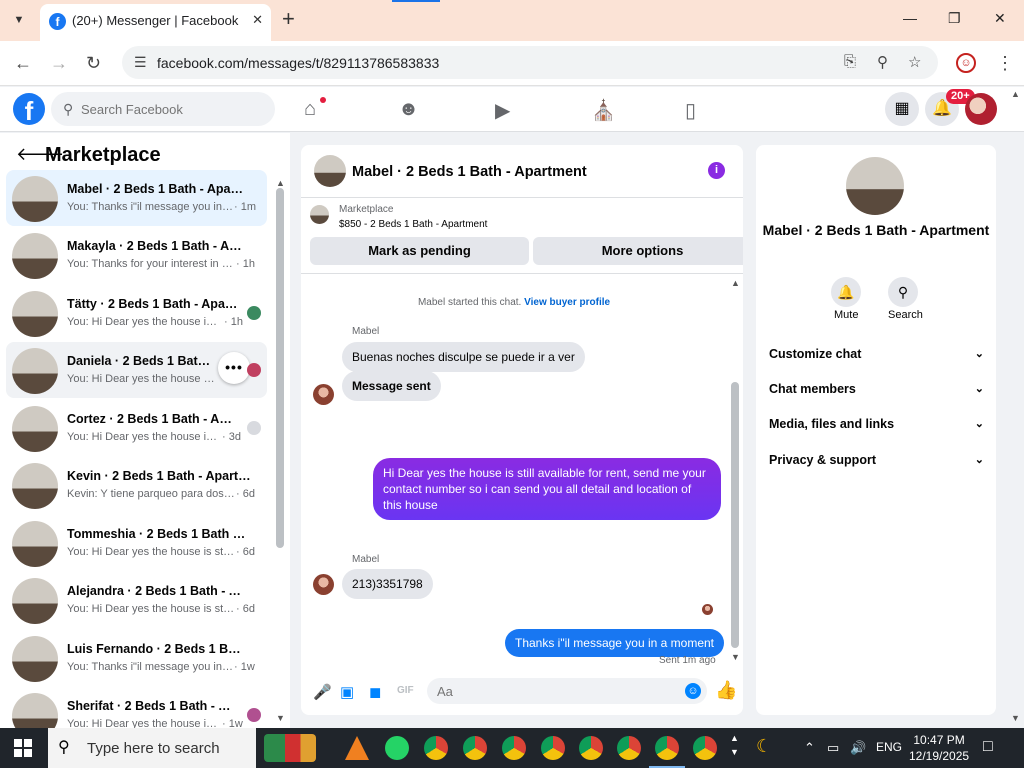  I want to click on browser-tab-messenger: f (20+) Messenger | Facebook ✕, so click(155, 22).